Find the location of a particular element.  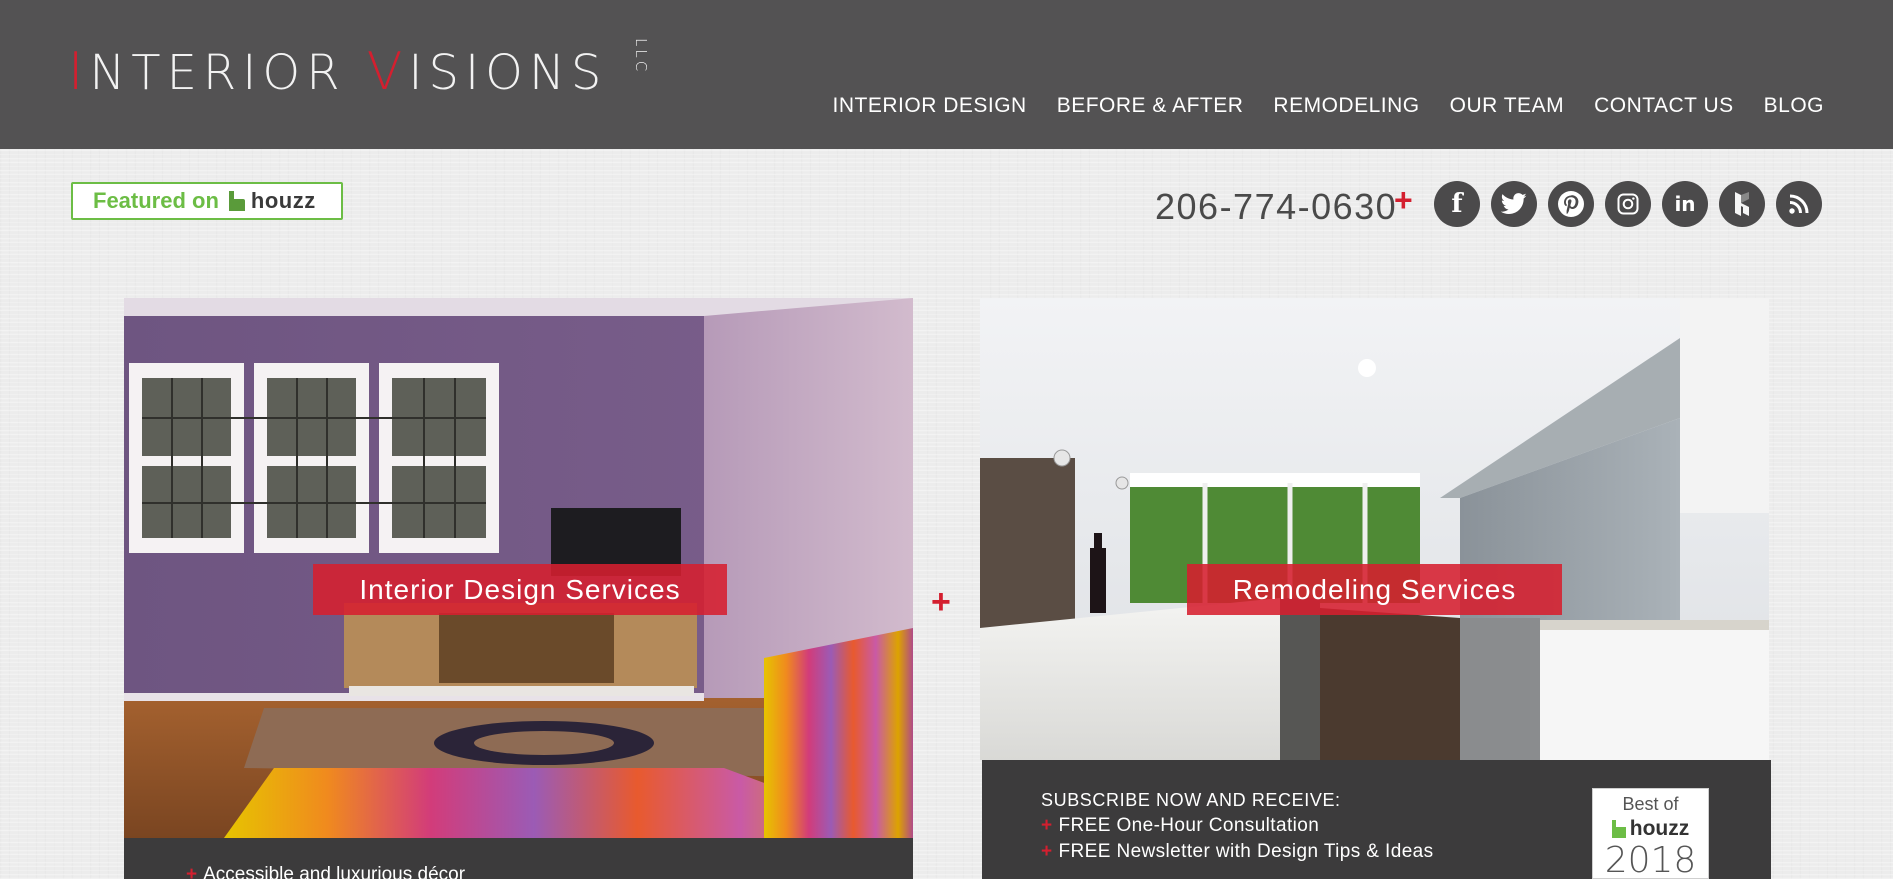

subscribe-title: SUBSCRIBE NOW AND RECEIVE: is located at coordinates (1191, 800).